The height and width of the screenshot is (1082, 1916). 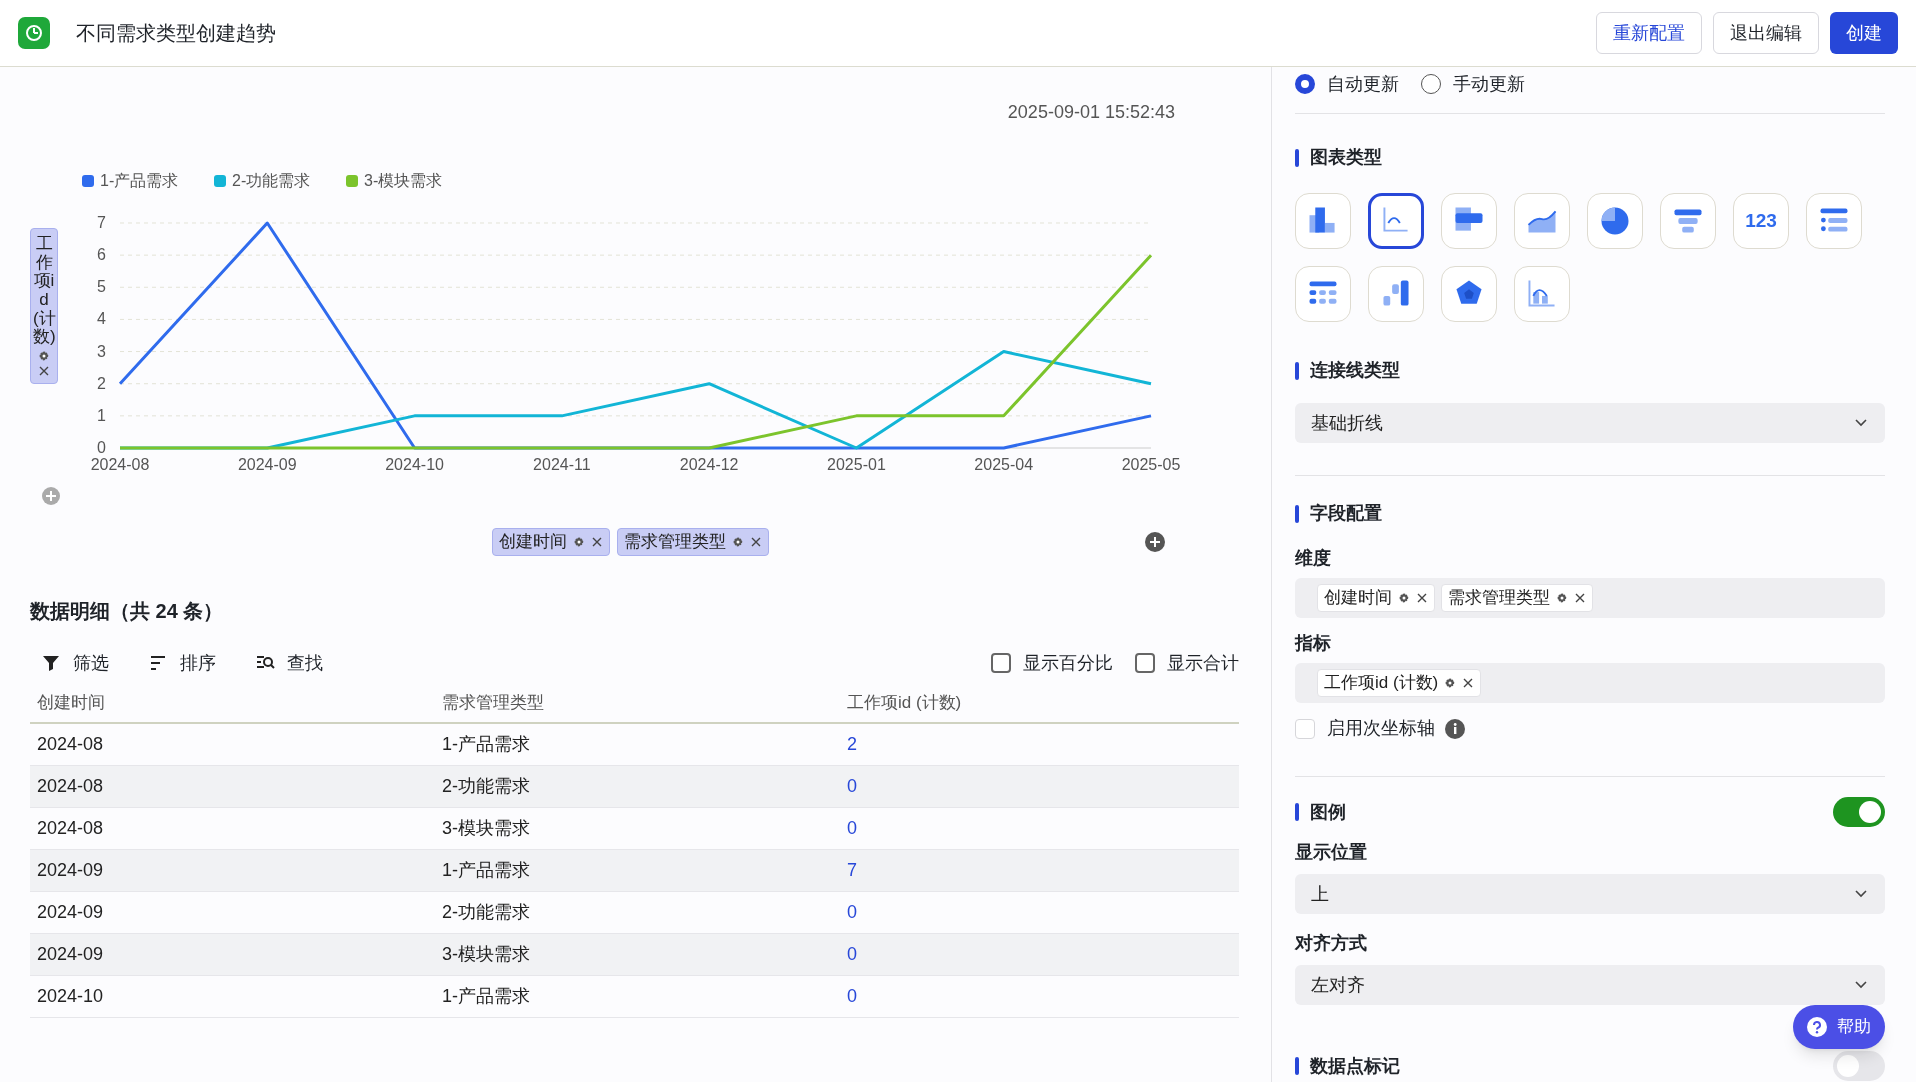 What do you see at coordinates (44, 291) in the screenshot?
I see `y-axis-field-label: 工作项id (计数)` at bounding box center [44, 291].